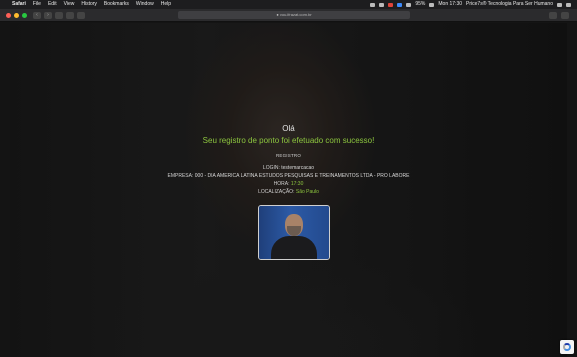 This screenshot has width=577, height=357. Describe the element at coordinates (37, 15) in the screenshot. I see `back-button: ‹` at that location.